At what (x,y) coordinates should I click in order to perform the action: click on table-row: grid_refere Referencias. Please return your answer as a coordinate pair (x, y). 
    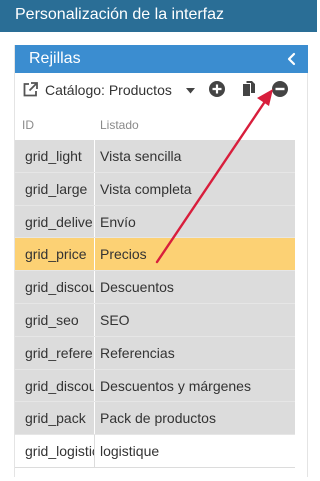
    Looking at the image, I should click on (155, 353).